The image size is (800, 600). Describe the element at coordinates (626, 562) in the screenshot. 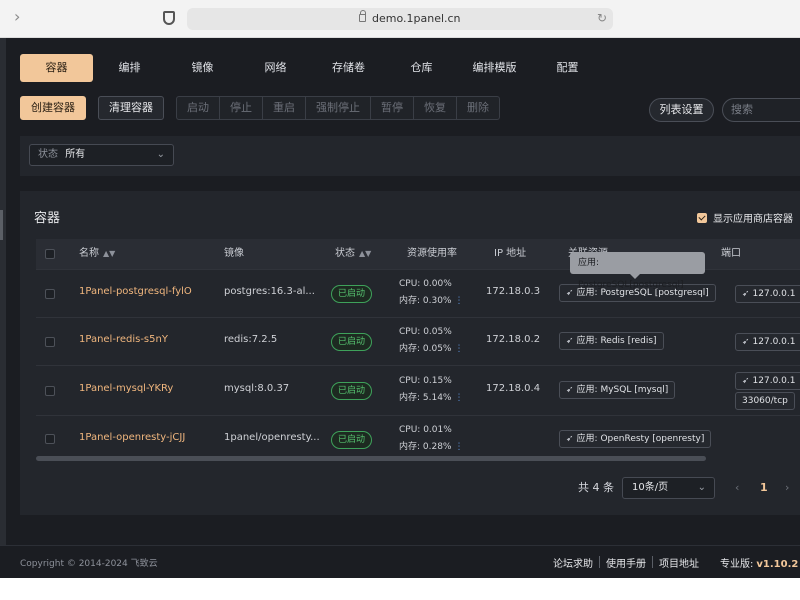

I see `manual-link: 使用手册` at that location.